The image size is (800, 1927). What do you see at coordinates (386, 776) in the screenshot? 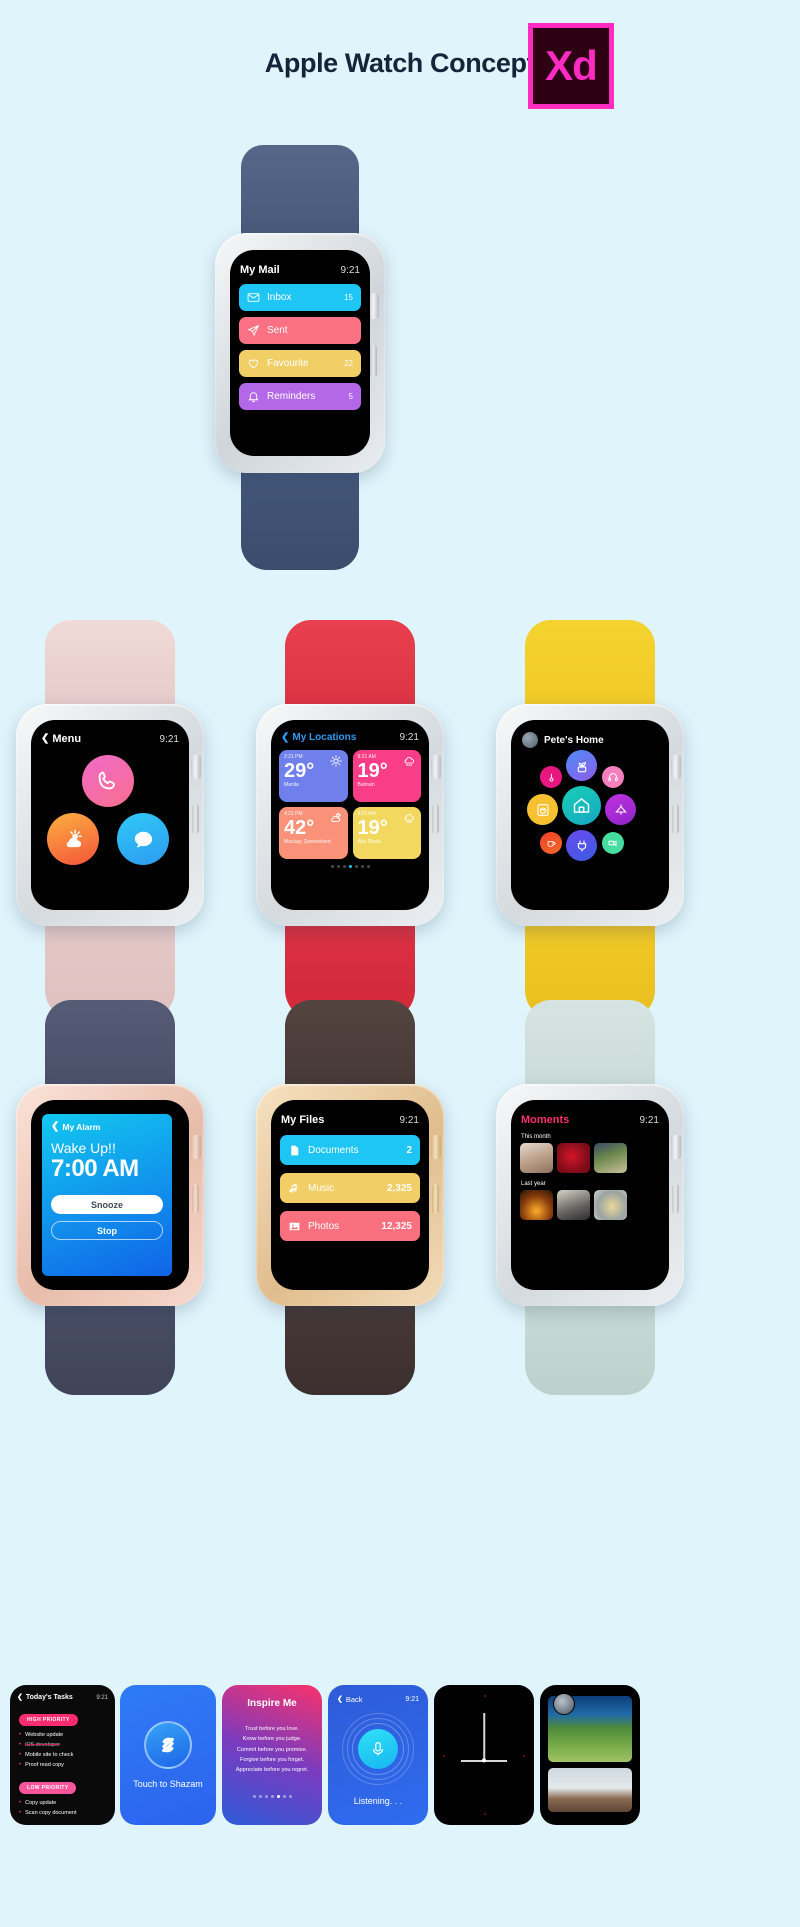
I see `weather-card-bahrain: 9:21 AM 19° Bahrain` at bounding box center [386, 776].